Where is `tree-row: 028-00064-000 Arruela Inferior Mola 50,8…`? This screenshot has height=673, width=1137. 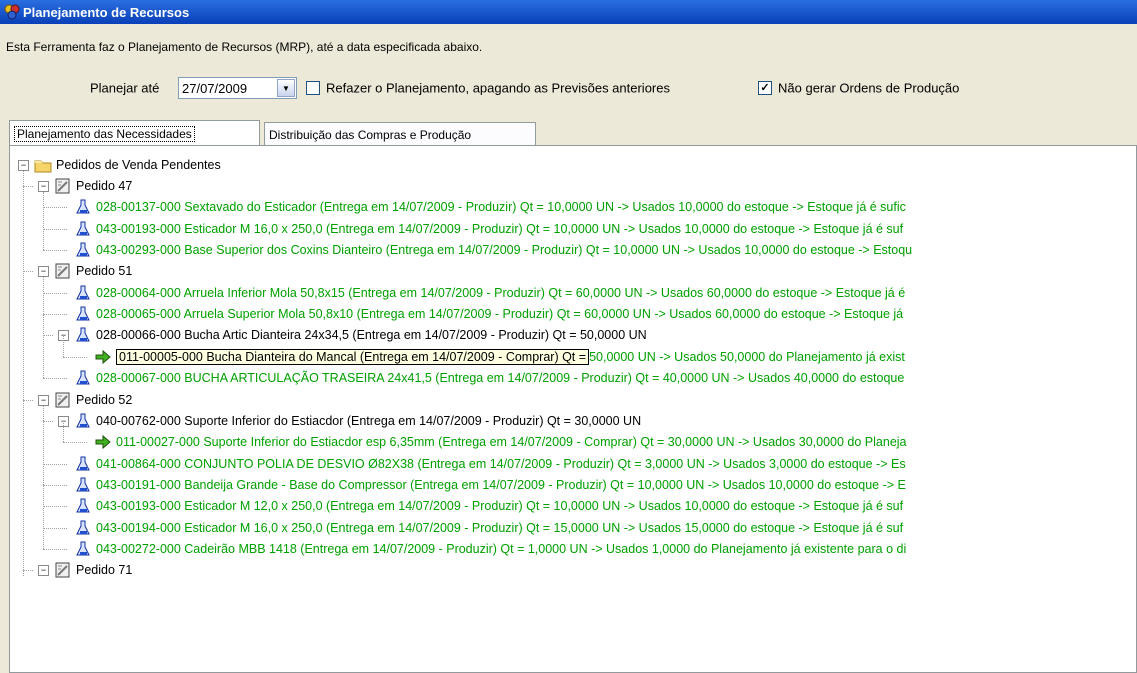 tree-row: 028-00064-000 Arruela Inferior Mola 50,8… is located at coordinates (489, 292).